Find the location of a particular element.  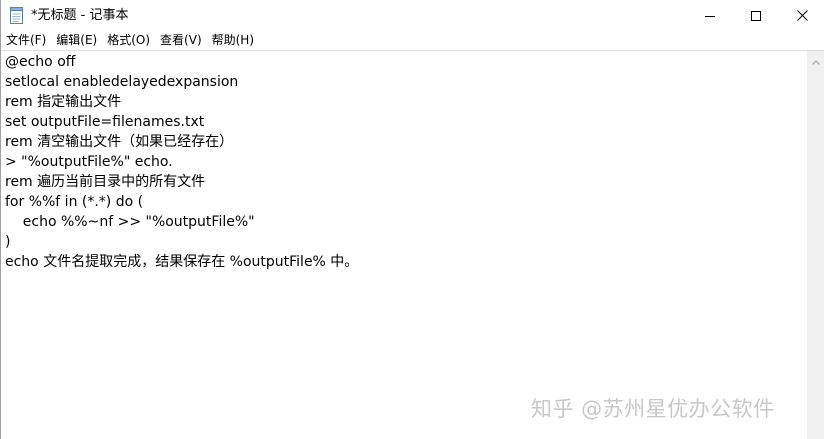

title-bar: *无标题 - 记事本 is located at coordinates (412, 15).